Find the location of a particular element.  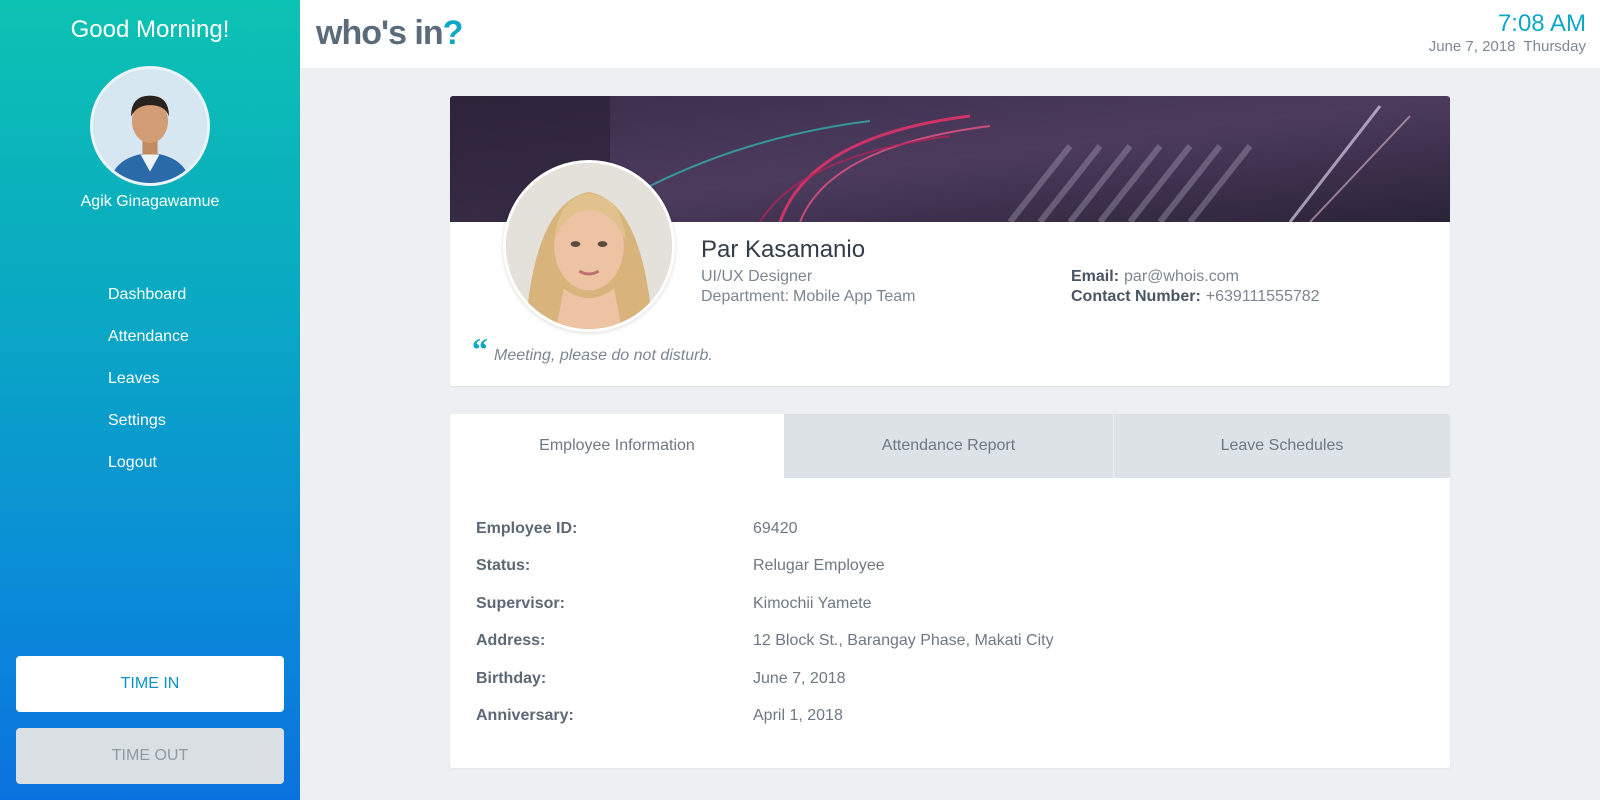

employee-contact: Contact Number: +639111555782 is located at coordinates (1195, 297).